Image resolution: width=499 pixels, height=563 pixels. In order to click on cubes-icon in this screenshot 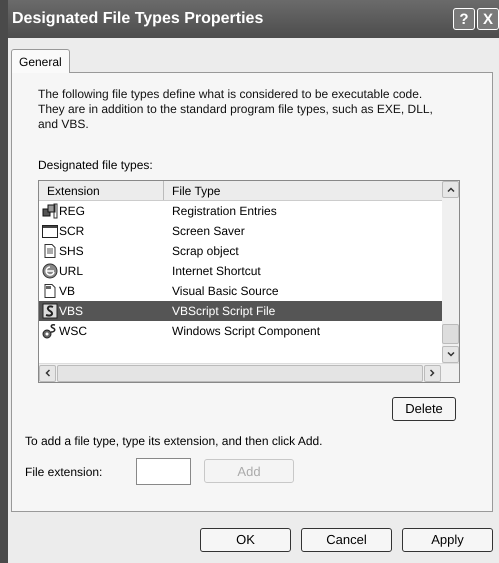, I will do `click(50, 211)`.